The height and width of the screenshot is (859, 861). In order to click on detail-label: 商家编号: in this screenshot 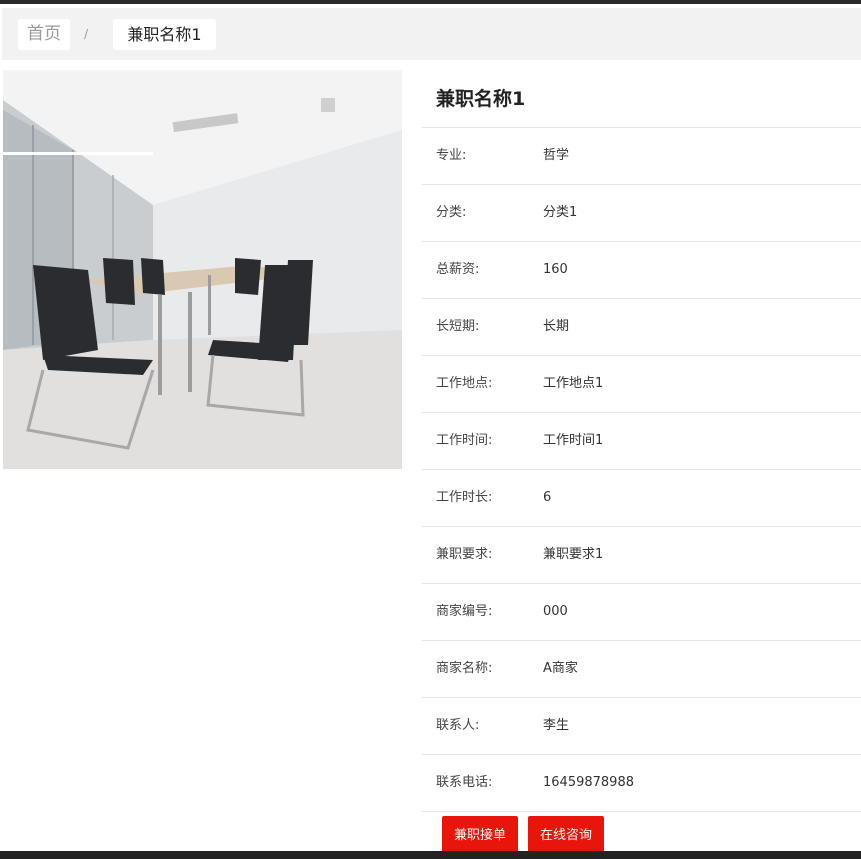, I will do `click(464, 611)`.